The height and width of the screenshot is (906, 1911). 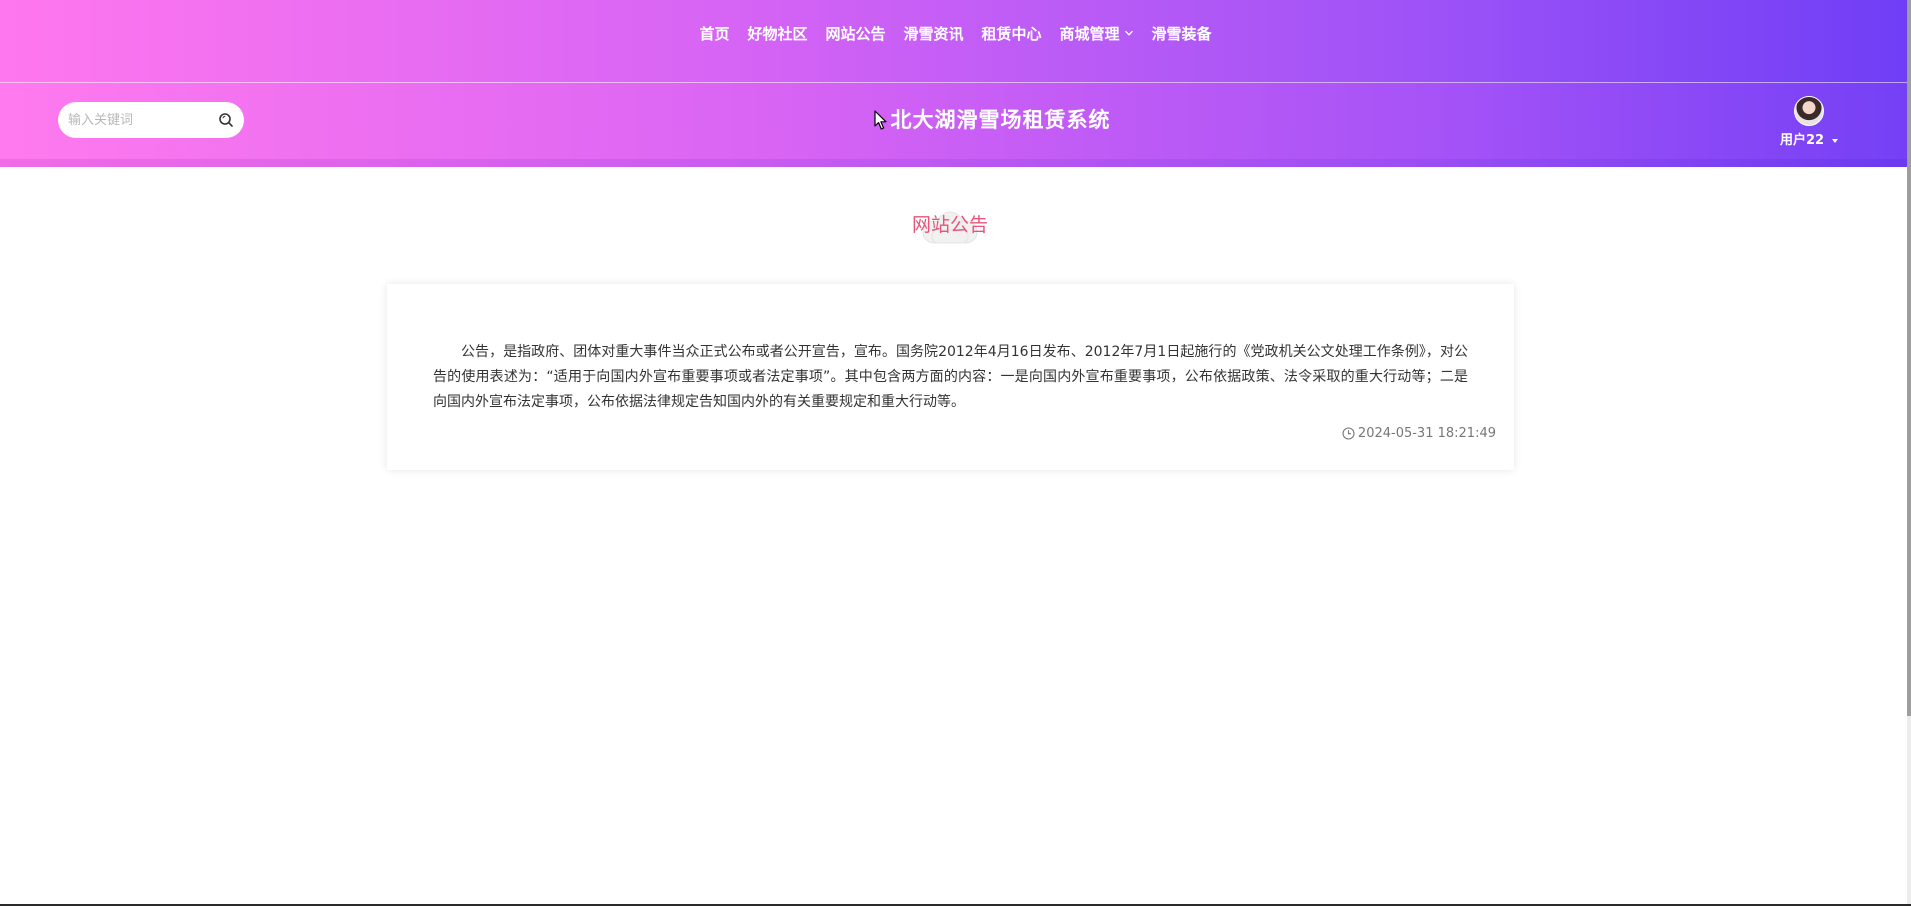 I want to click on user-name: 用户22, so click(x=1809, y=138).